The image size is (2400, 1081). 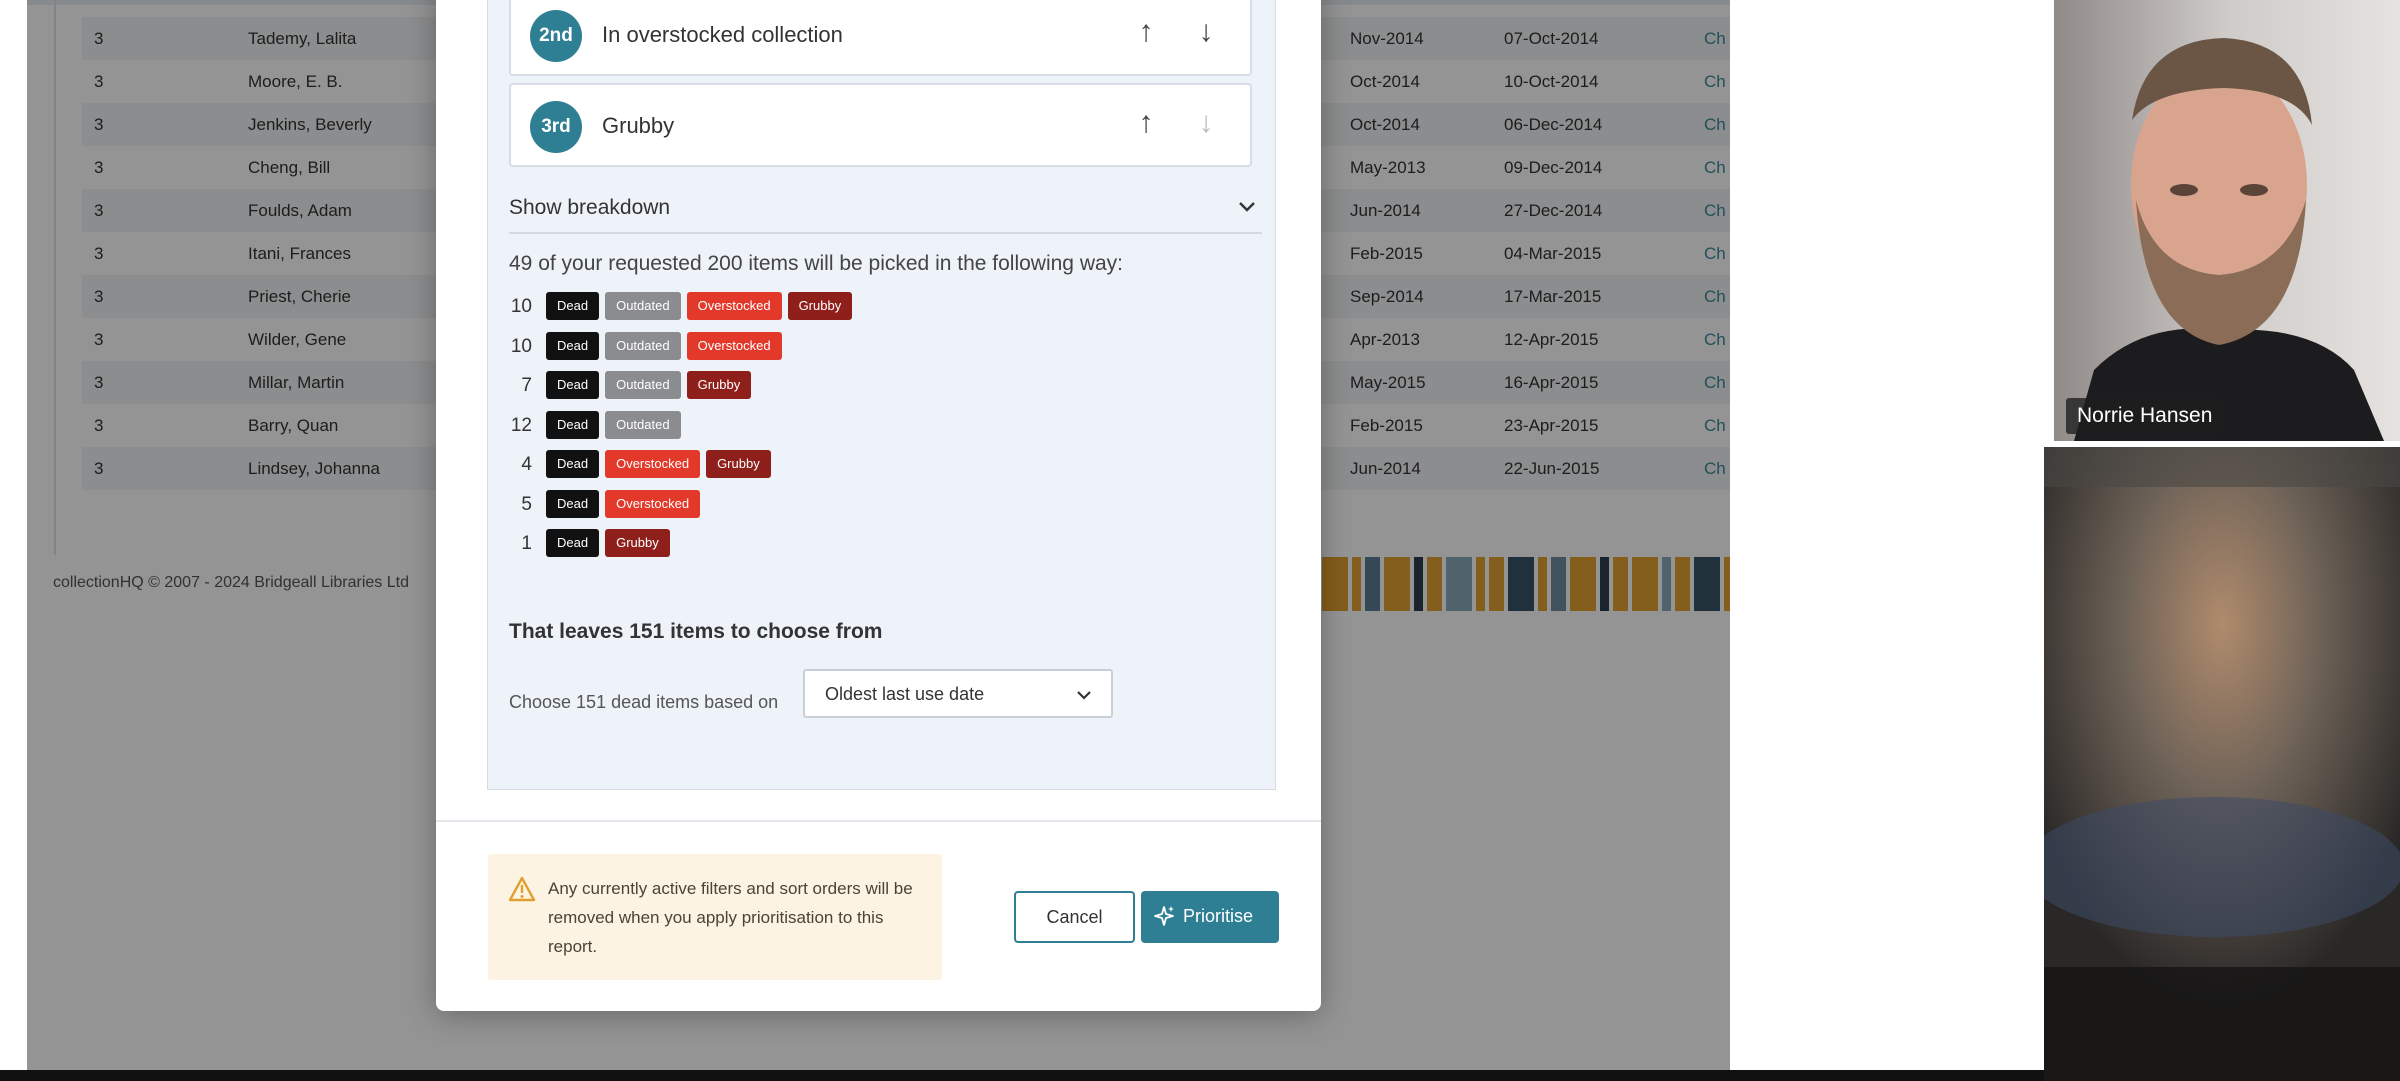 What do you see at coordinates (638, 125) in the screenshot?
I see `priority-label: Grubby` at bounding box center [638, 125].